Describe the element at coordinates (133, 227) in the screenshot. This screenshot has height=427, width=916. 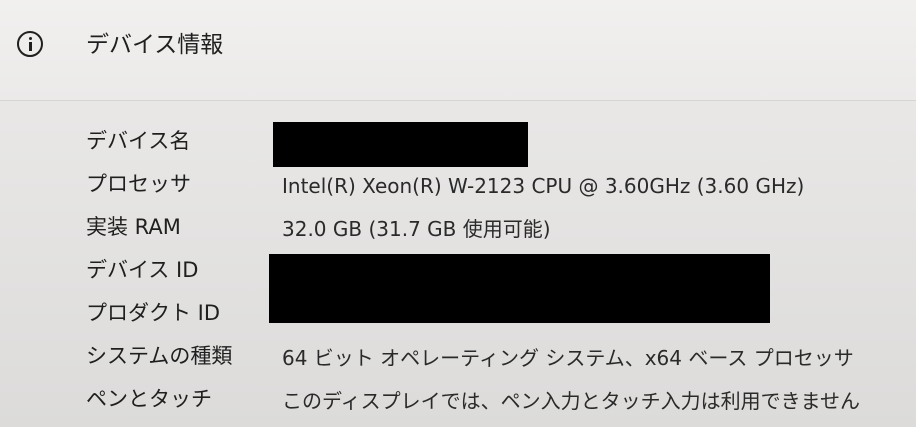
I see `installed-ram-label: 実装 RAM` at that location.